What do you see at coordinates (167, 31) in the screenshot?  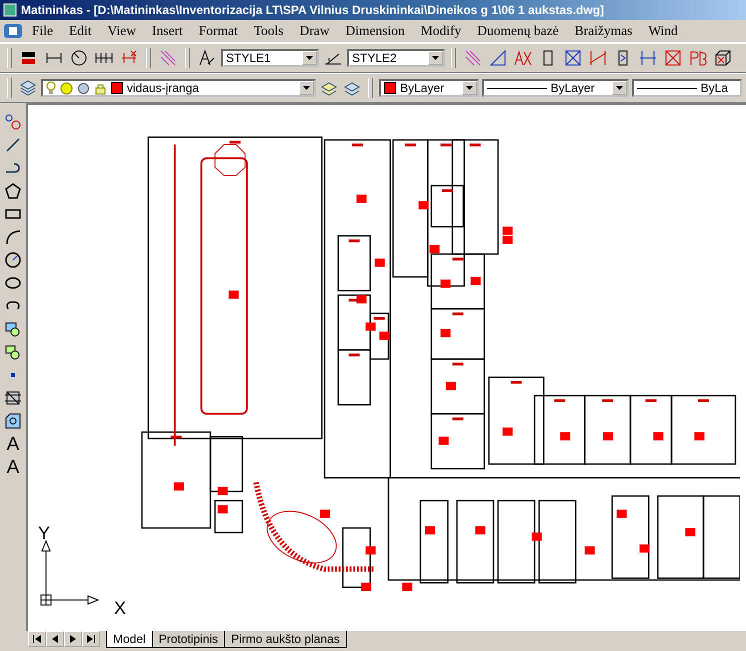 I see `menu-item: Insert` at bounding box center [167, 31].